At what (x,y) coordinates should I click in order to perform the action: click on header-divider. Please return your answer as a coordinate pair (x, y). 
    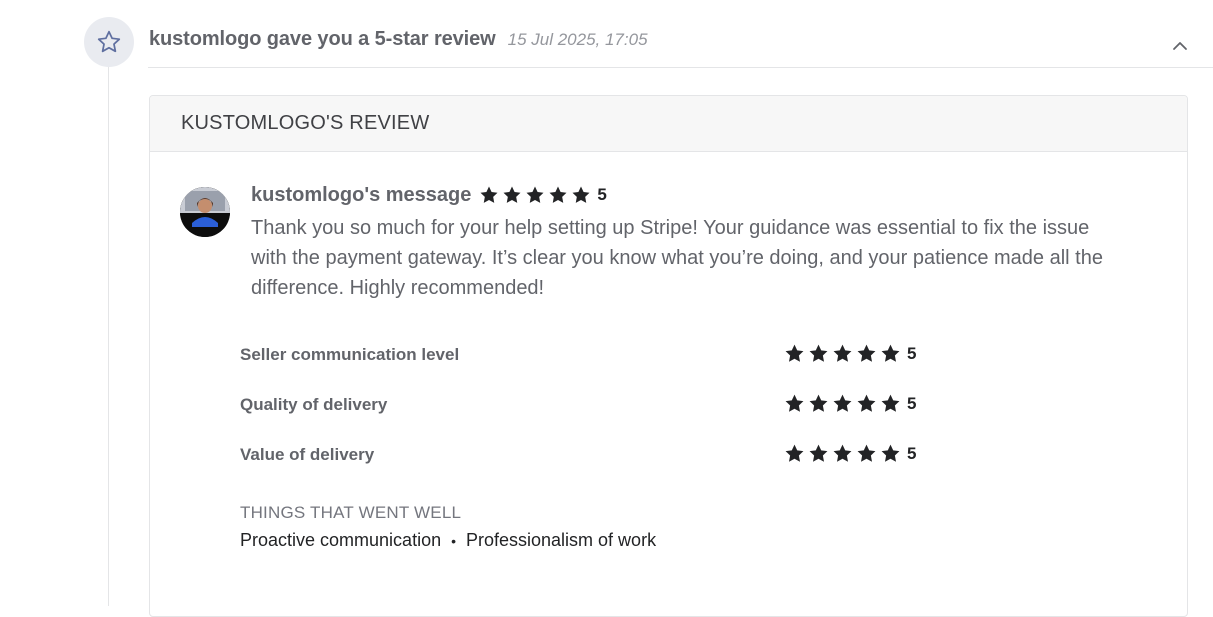
    Looking at the image, I should click on (680, 67).